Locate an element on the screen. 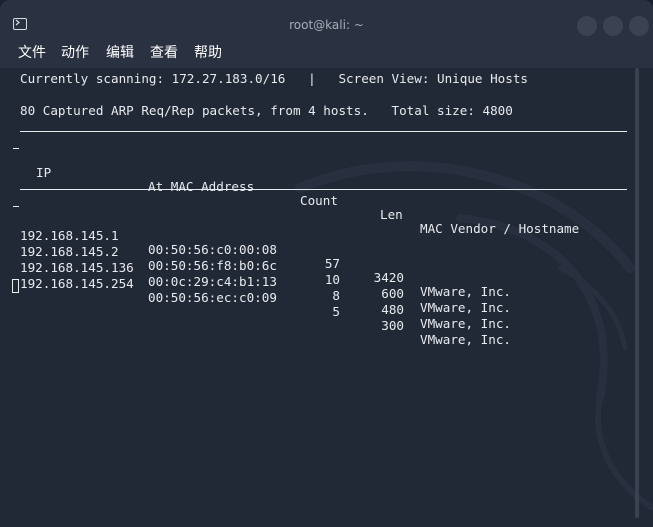 The image size is (653, 527). row-mac: 00:50:56:ec:c0:09 is located at coordinates (212, 297).